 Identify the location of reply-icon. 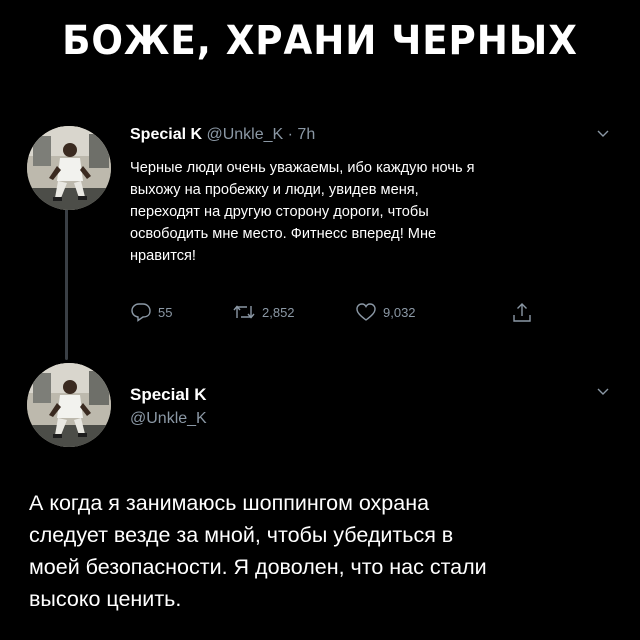
(141, 312).